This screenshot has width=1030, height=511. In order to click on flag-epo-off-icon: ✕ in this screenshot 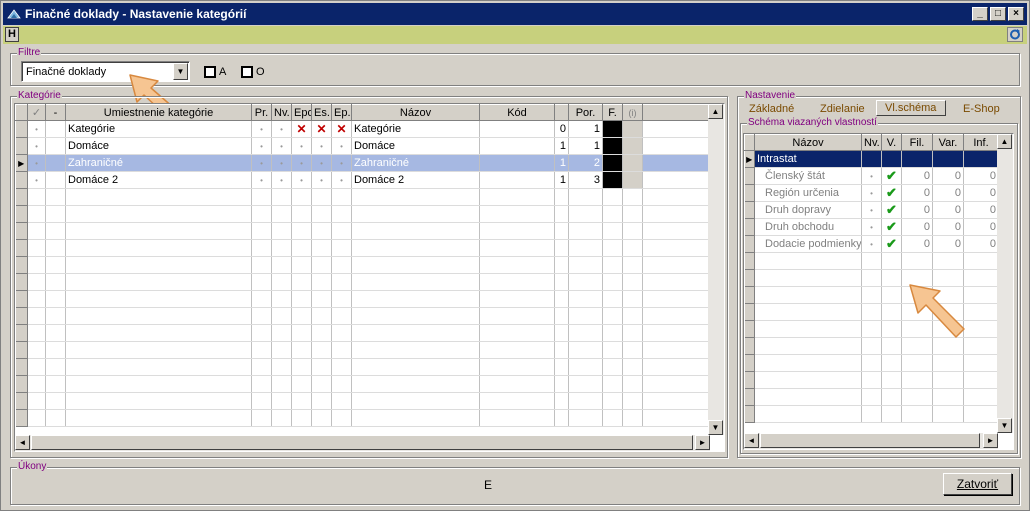, I will do `click(301, 129)`.